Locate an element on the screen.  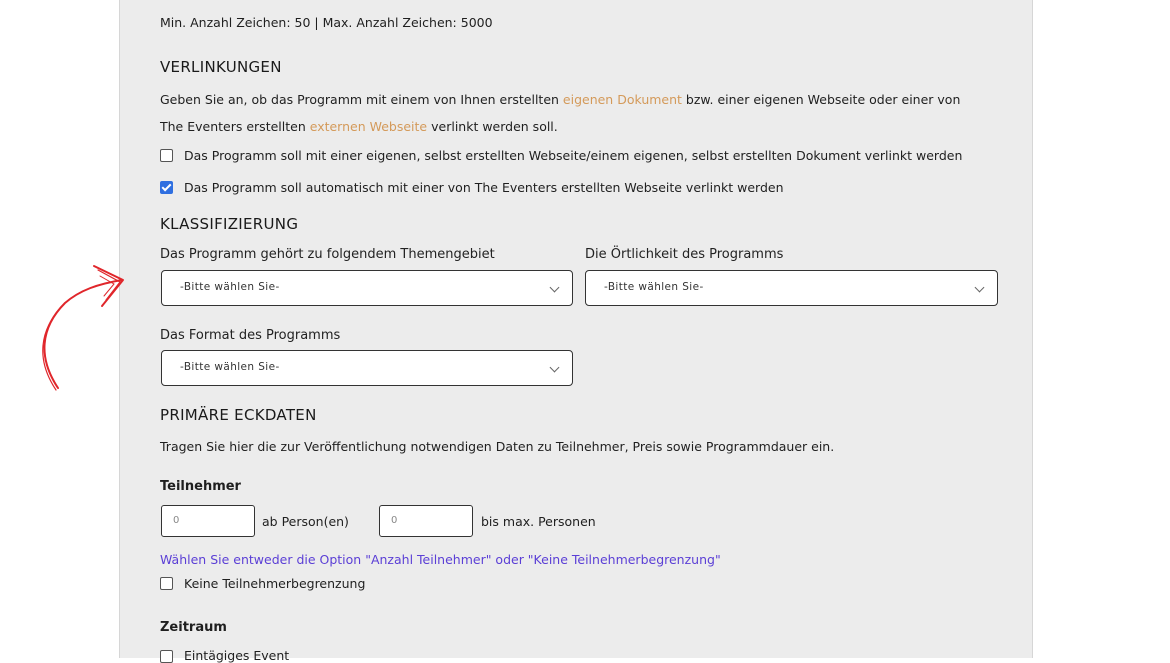
format-label: Das Format des Programms is located at coordinates (250, 335).